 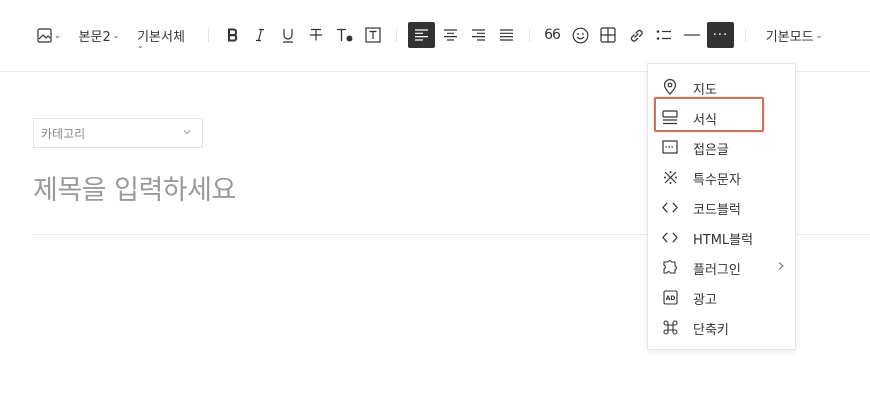 What do you see at coordinates (187, 132) in the screenshot?
I see `chevron-down-icon` at bounding box center [187, 132].